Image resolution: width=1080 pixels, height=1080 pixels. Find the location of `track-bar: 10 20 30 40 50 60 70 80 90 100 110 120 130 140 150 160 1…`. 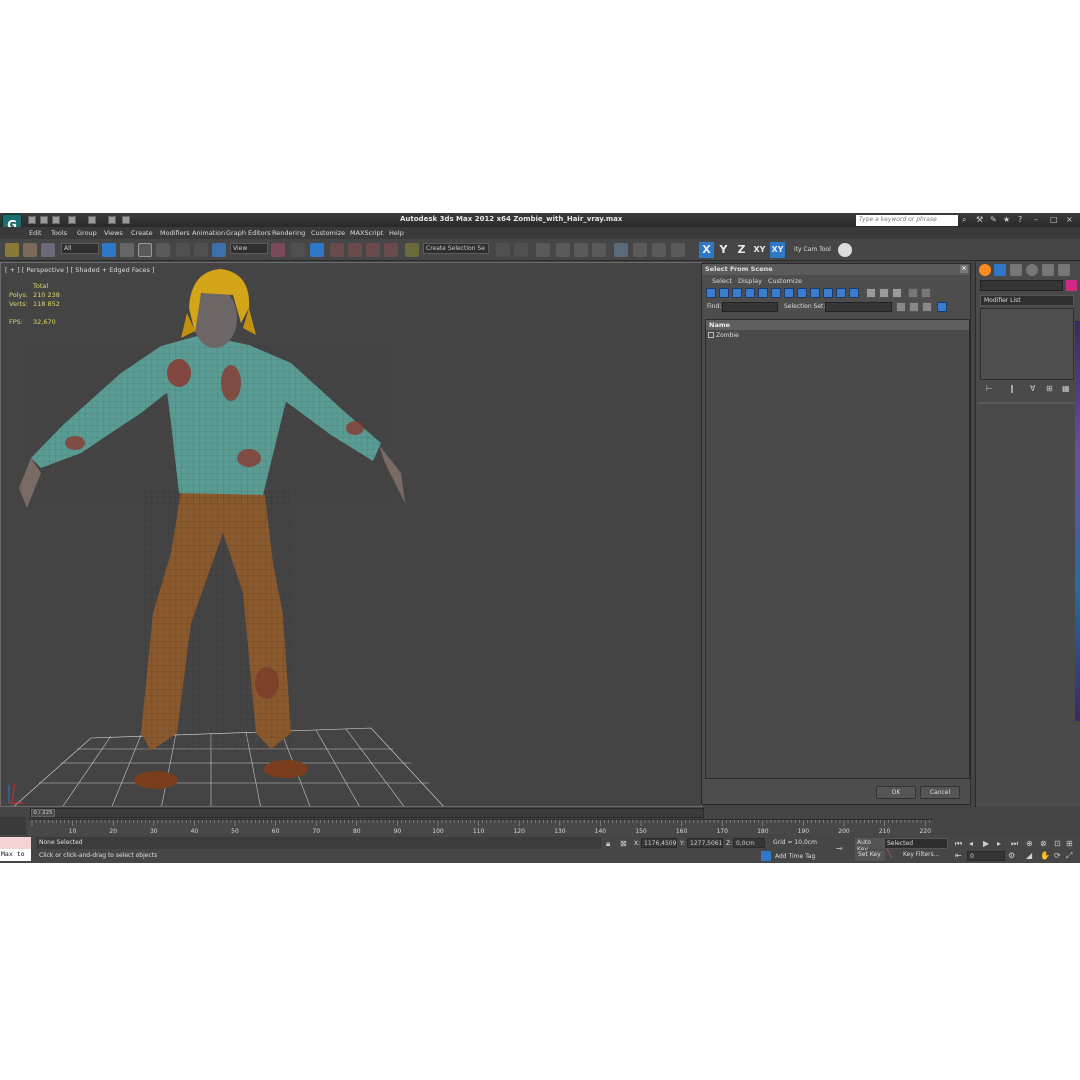

track-bar: 10 20 30 40 50 60 70 80 90 100 110 120 130 140 150 160 1… is located at coordinates (480, 827).